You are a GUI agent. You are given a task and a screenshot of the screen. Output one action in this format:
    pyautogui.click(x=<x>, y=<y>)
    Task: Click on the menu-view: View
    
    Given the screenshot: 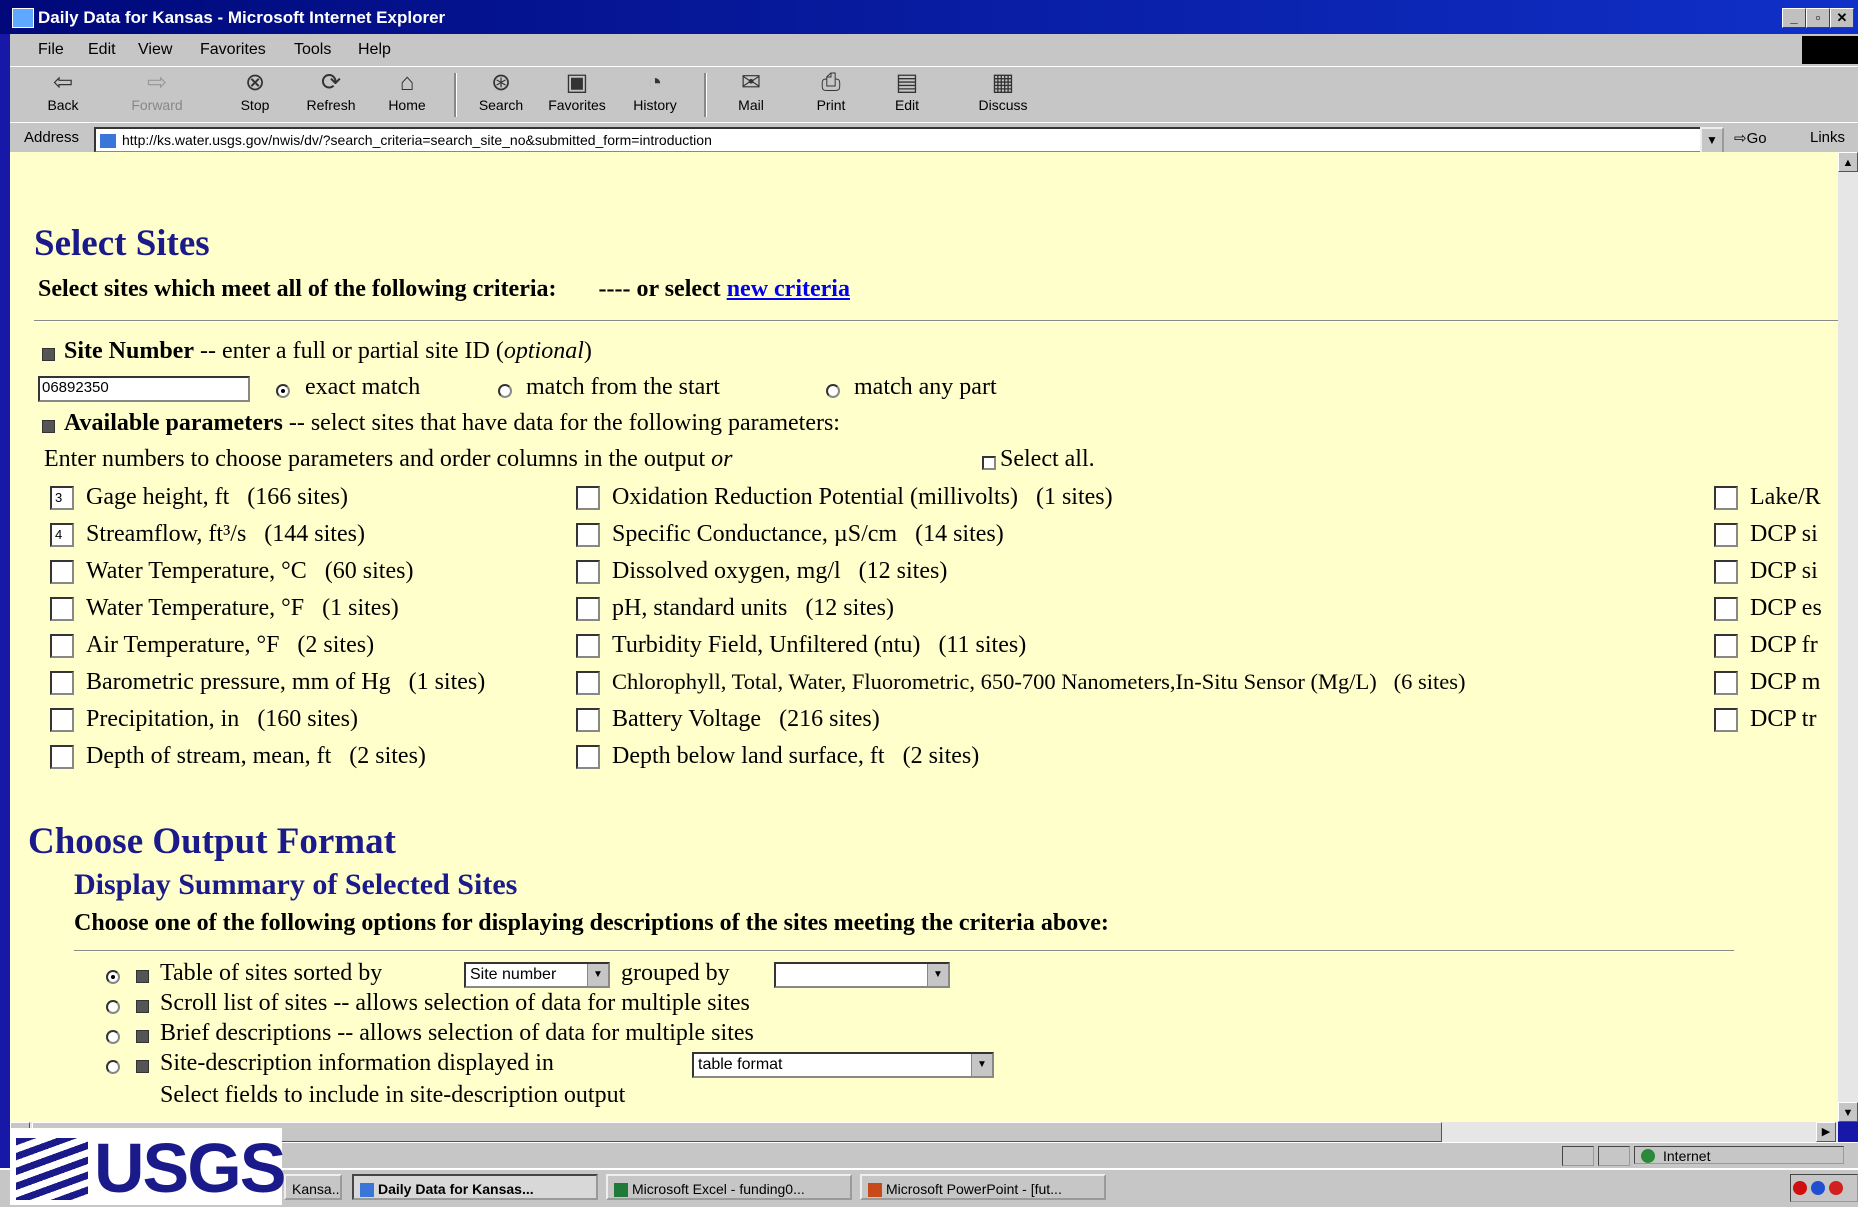 What is the action you would take?
    pyautogui.click(x=155, y=50)
    